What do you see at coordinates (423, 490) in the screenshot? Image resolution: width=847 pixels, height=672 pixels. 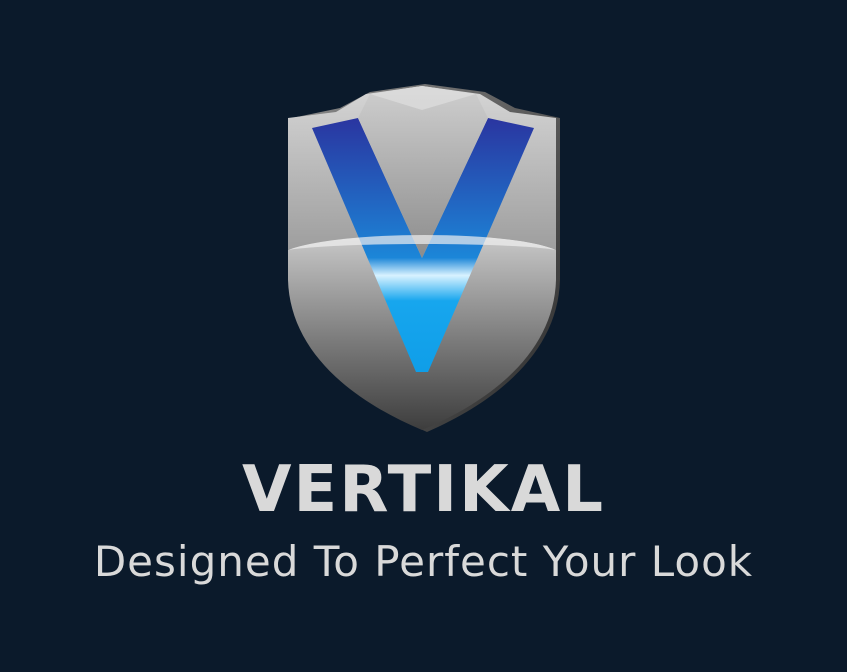 I see `brand-name: VERTIKAL` at bounding box center [423, 490].